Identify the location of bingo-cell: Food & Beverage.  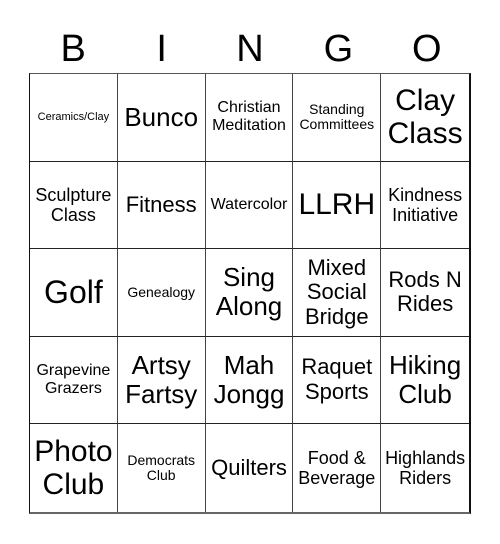
(337, 468).